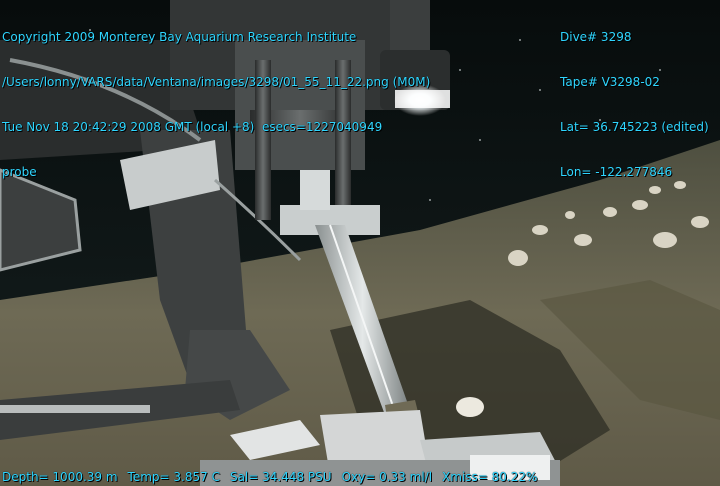  What do you see at coordinates (387, 477) in the screenshot?
I see `oxygen-text: Oxy= 0.33 ml/l` at bounding box center [387, 477].